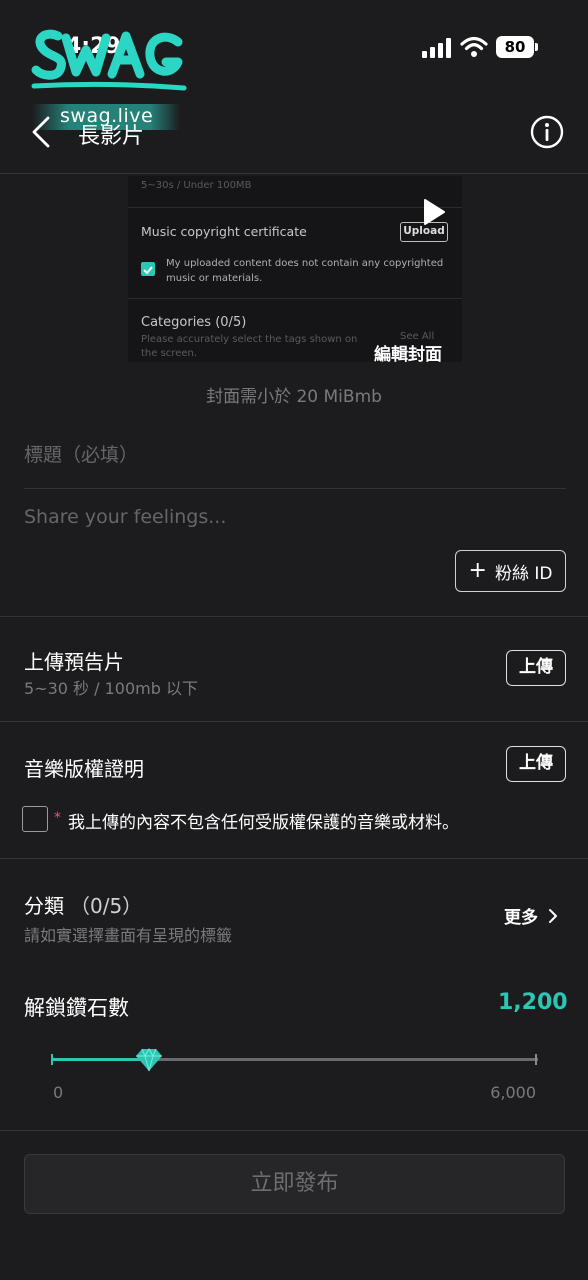 The image size is (588, 1280). What do you see at coordinates (521, 918) in the screenshot?
I see `category-more-label: 更多` at bounding box center [521, 918].